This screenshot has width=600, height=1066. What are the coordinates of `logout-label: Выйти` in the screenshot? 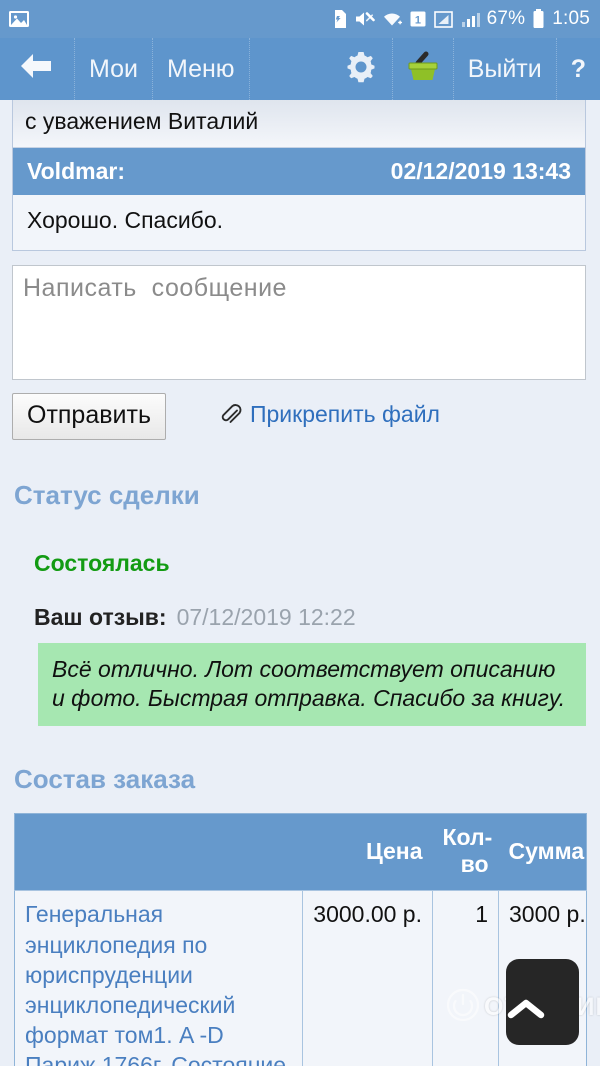 It's located at (504, 68).